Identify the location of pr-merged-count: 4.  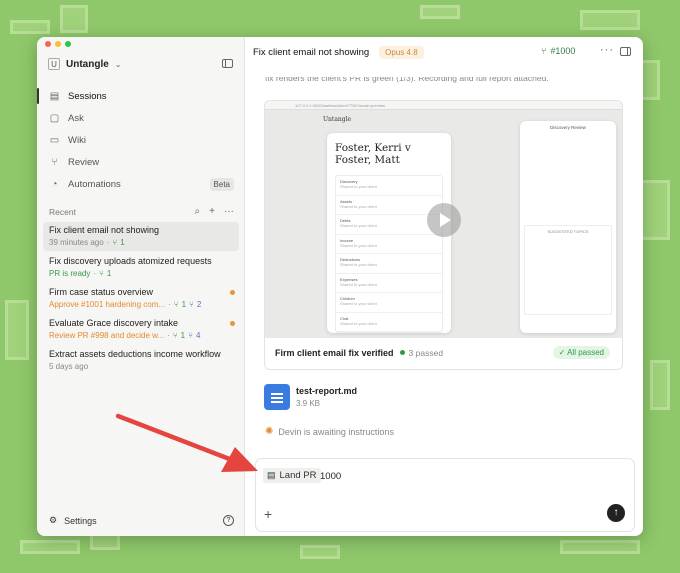
(198, 335).